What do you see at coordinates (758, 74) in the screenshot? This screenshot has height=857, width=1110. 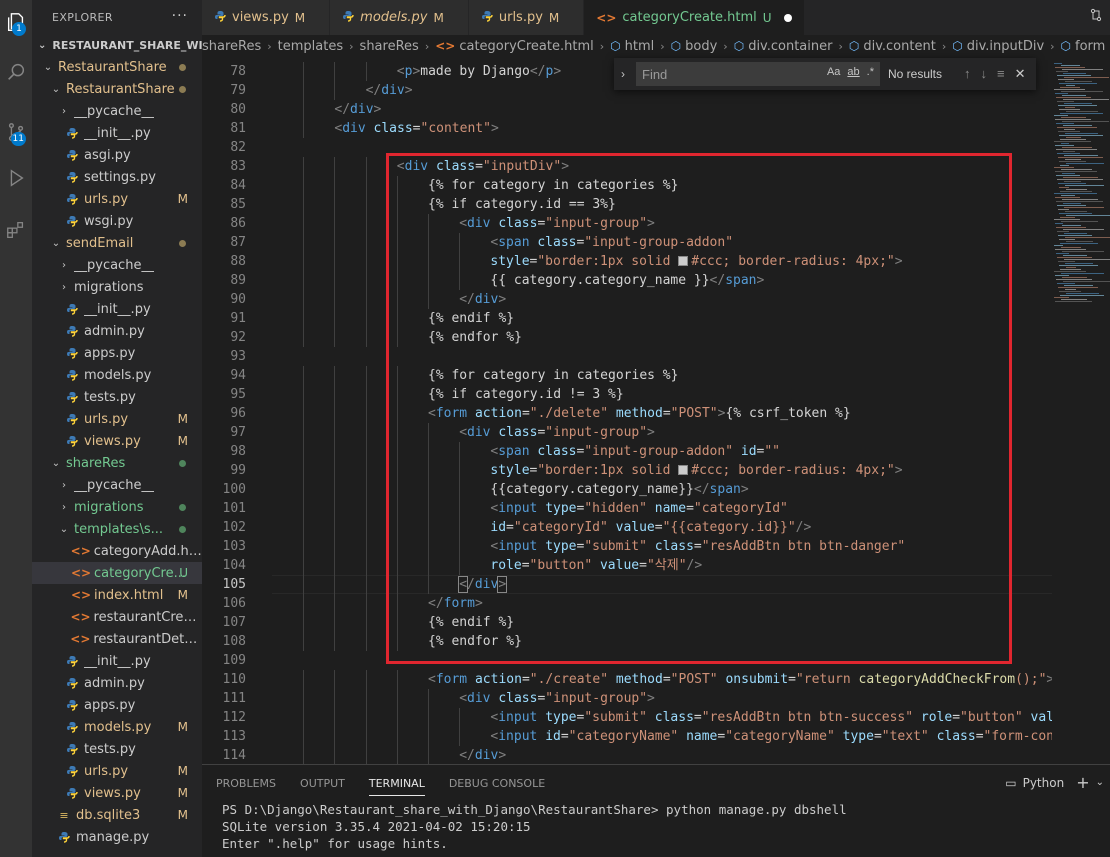 I see `find-input: Find Aa ab .*` at bounding box center [758, 74].